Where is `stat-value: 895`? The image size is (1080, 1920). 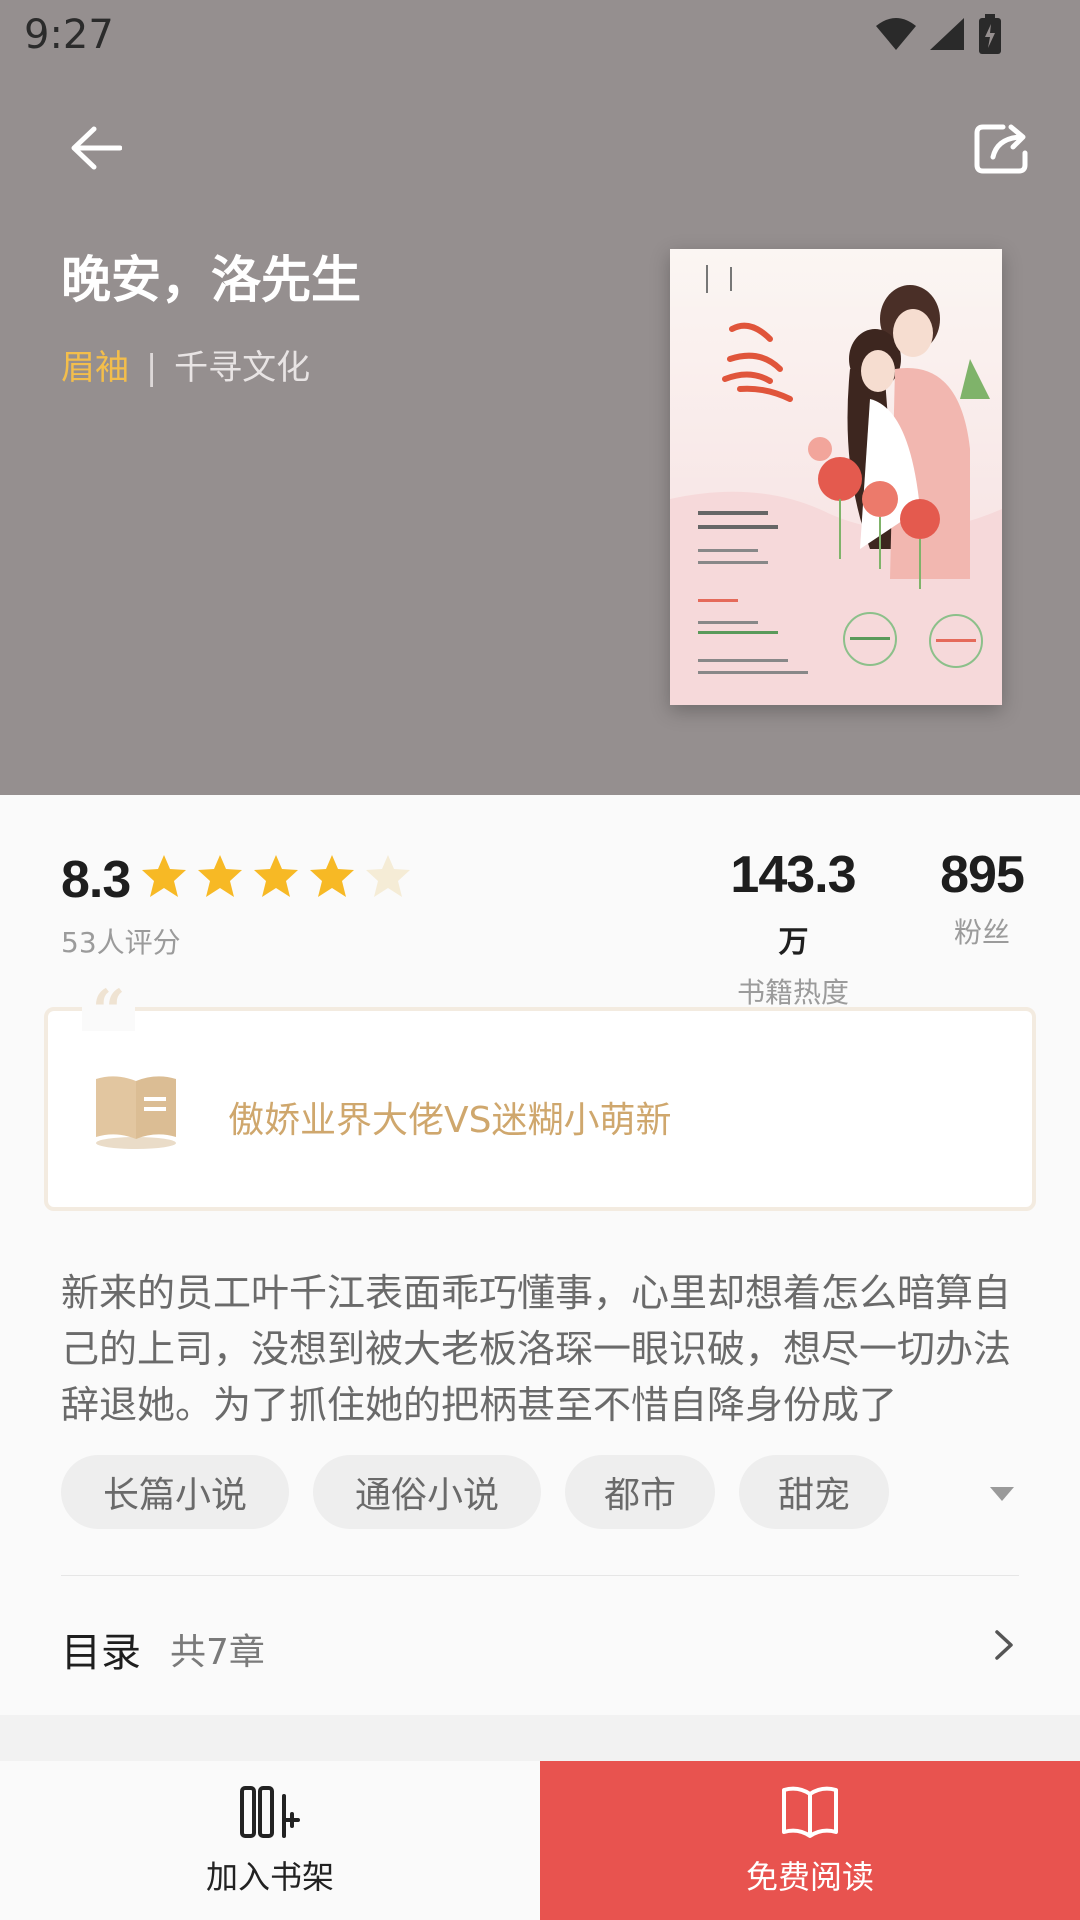 stat-value: 895 is located at coordinates (982, 875).